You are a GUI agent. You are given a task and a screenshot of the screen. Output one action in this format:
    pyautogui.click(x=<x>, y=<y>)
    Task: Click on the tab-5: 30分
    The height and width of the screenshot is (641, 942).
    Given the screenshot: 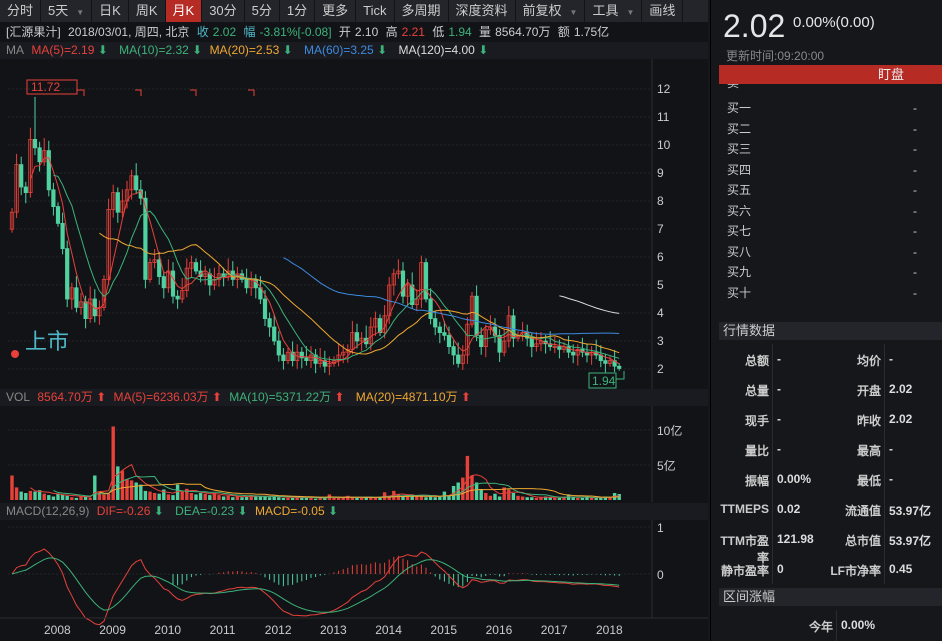 What is the action you would take?
    pyautogui.click(x=223, y=11)
    